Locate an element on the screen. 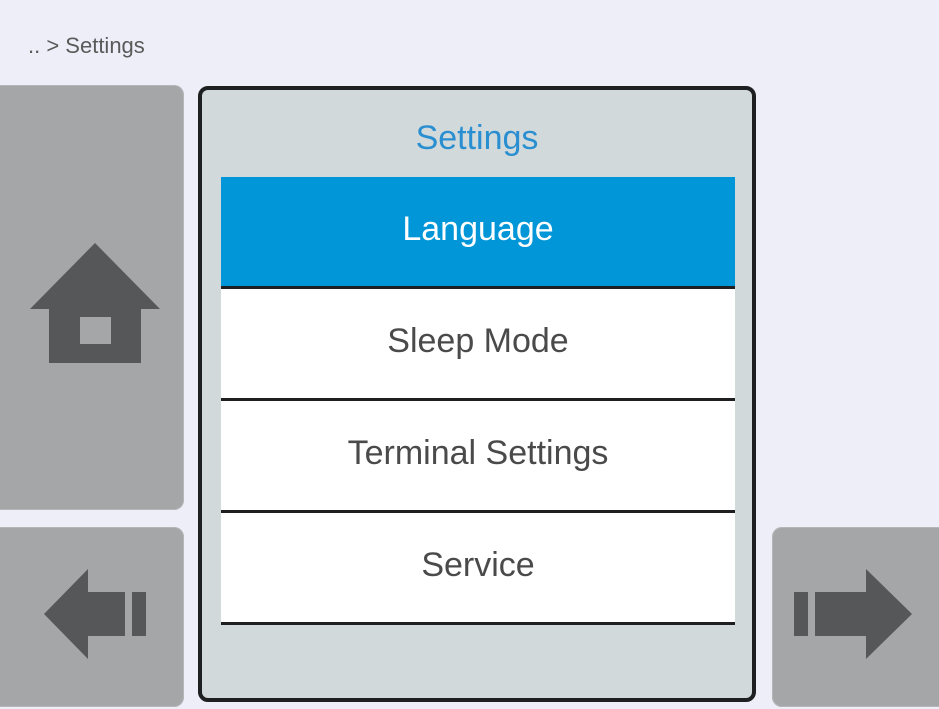 The height and width of the screenshot is (709, 939). back-button is located at coordinates (92, 617).